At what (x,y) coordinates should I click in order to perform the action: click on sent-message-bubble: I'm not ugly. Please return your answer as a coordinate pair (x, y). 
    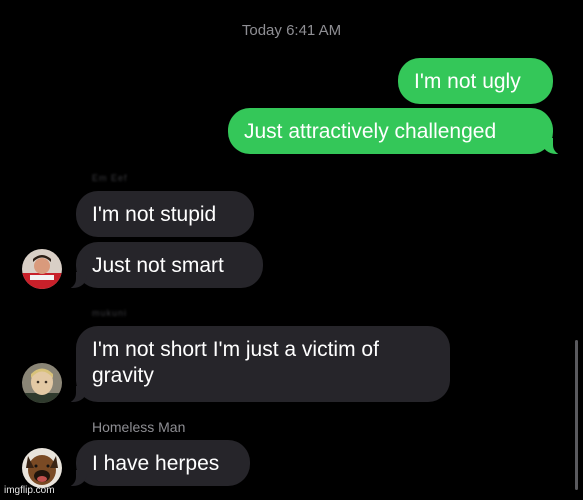
    Looking at the image, I should click on (475, 81).